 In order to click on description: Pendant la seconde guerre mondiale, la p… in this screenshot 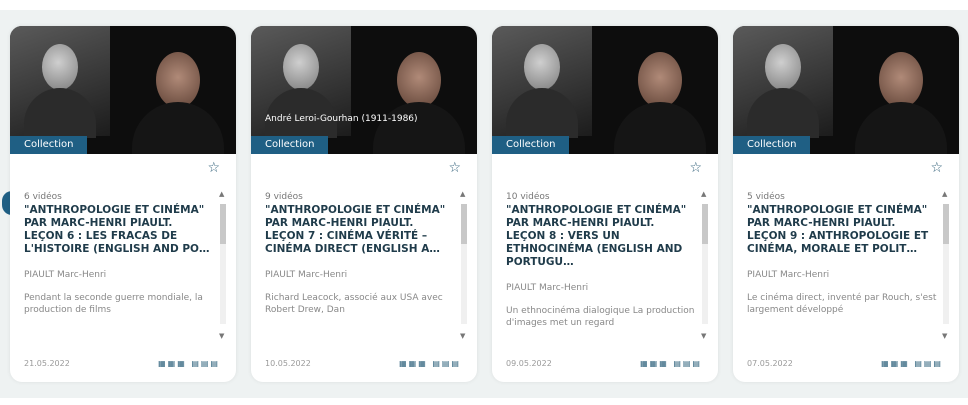, I will do `click(113, 304)`.